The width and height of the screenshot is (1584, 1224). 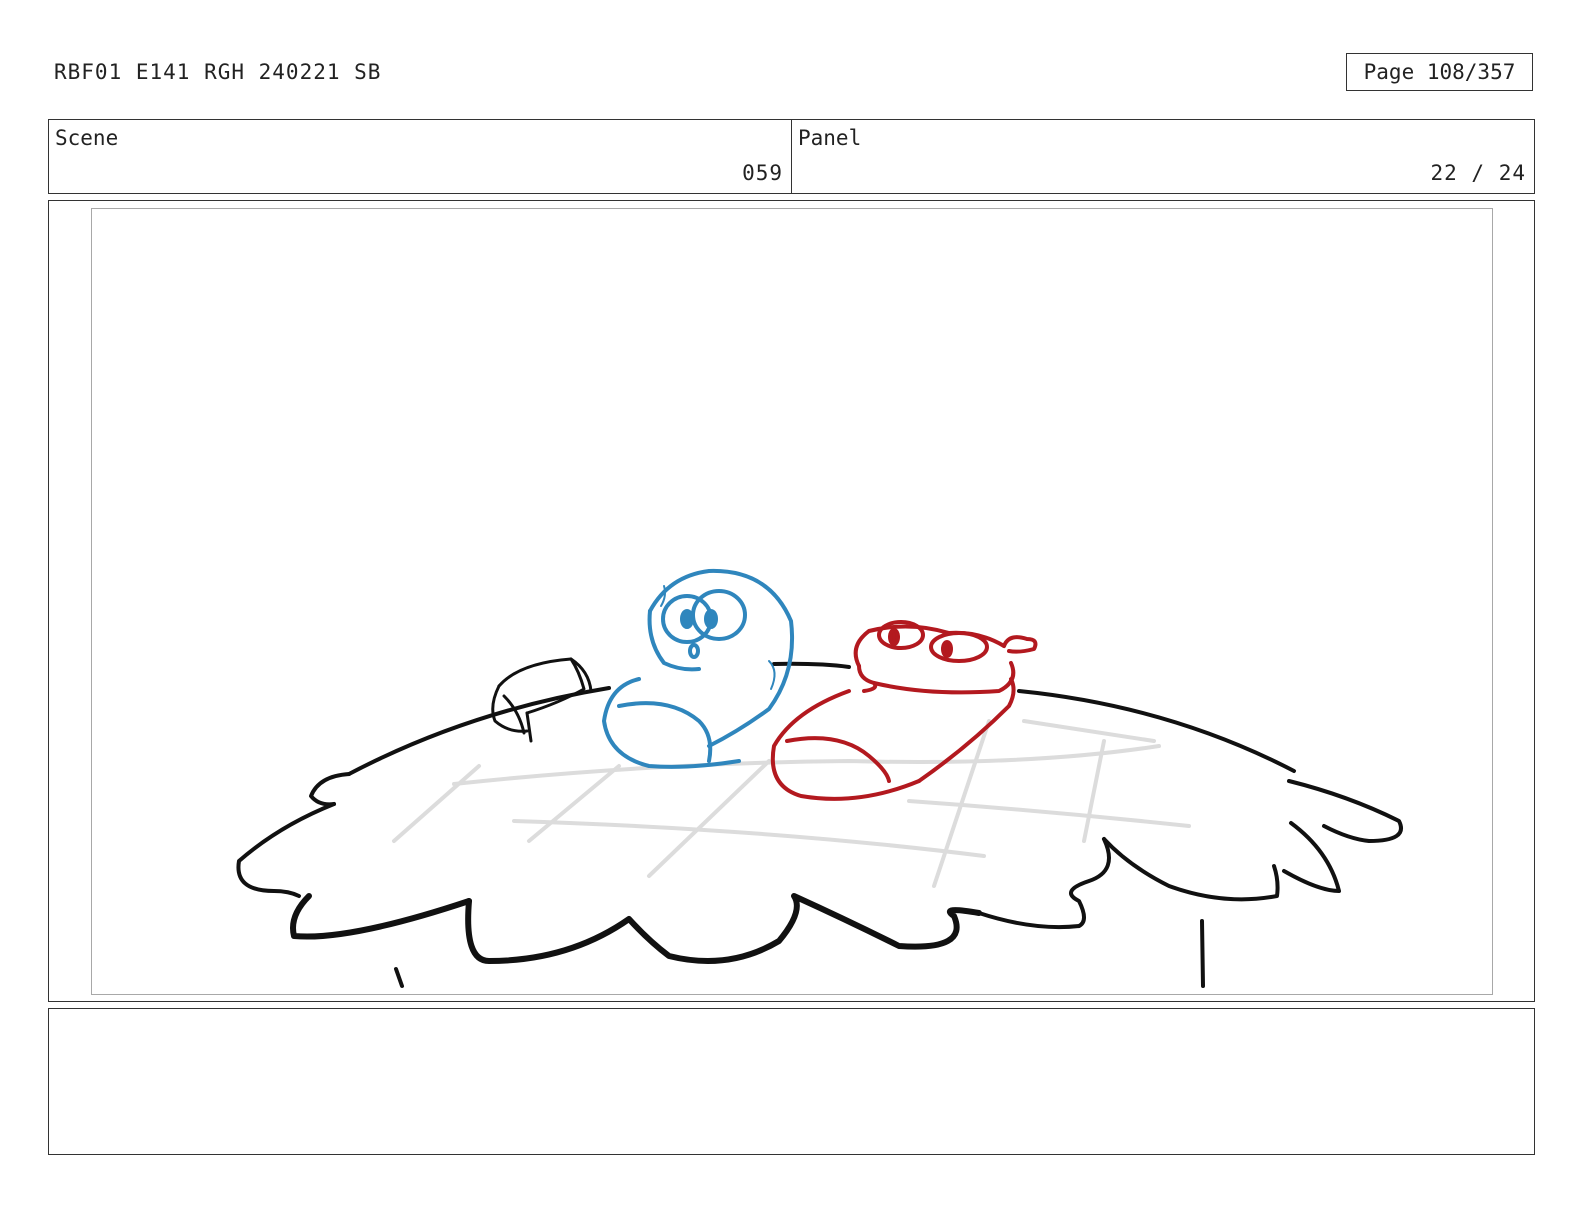 I want to click on blanket-scallops, so click(x=636, y=928).